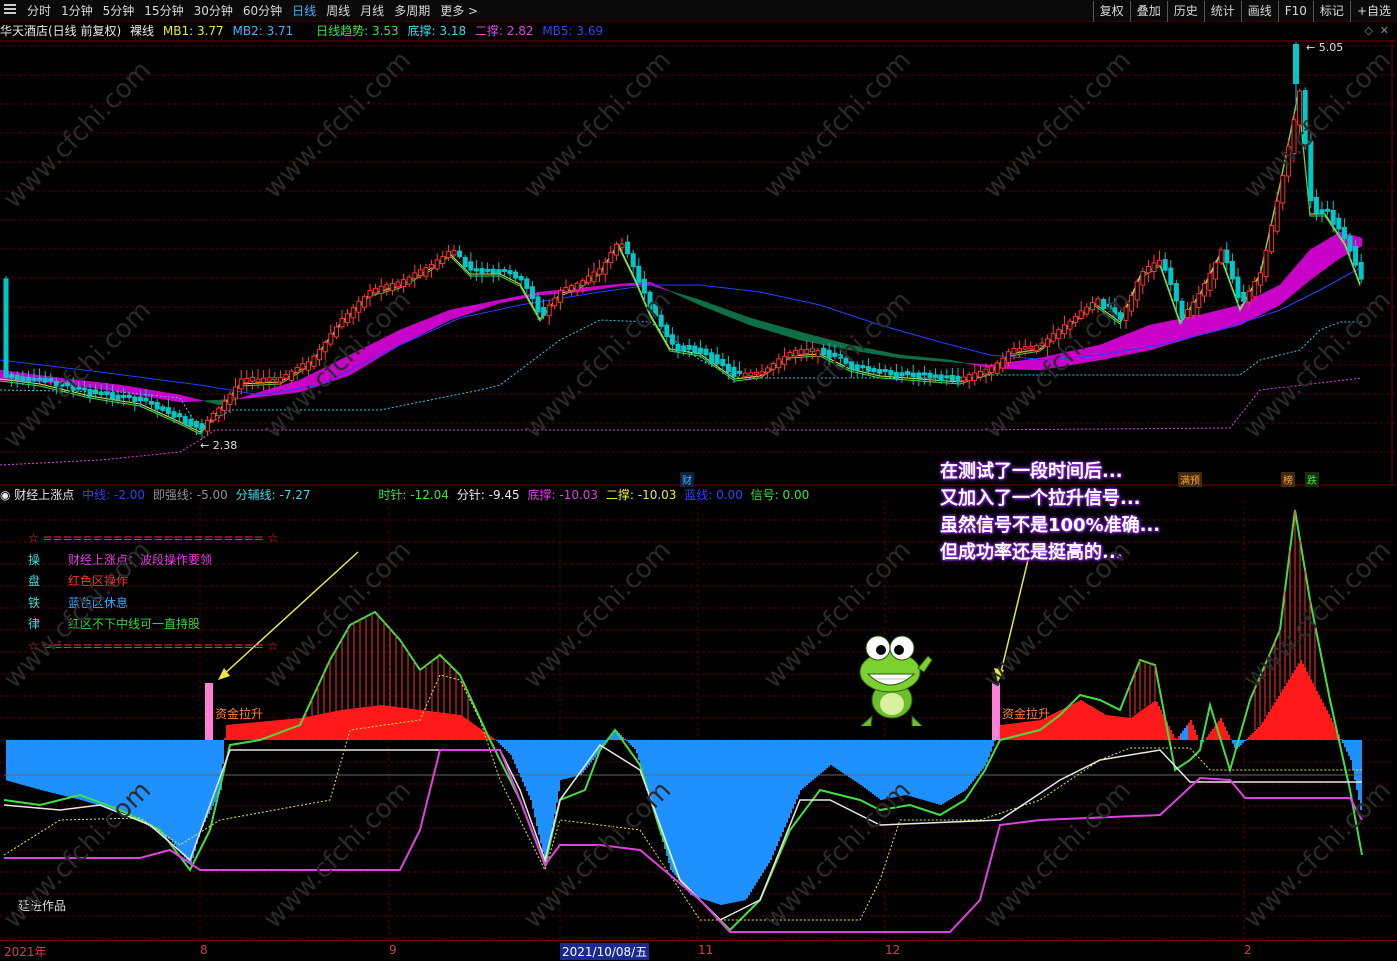 Image resolution: width=1397 pixels, height=961 pixels. I want to click on tag-die: 跌, so click(1312, 479).